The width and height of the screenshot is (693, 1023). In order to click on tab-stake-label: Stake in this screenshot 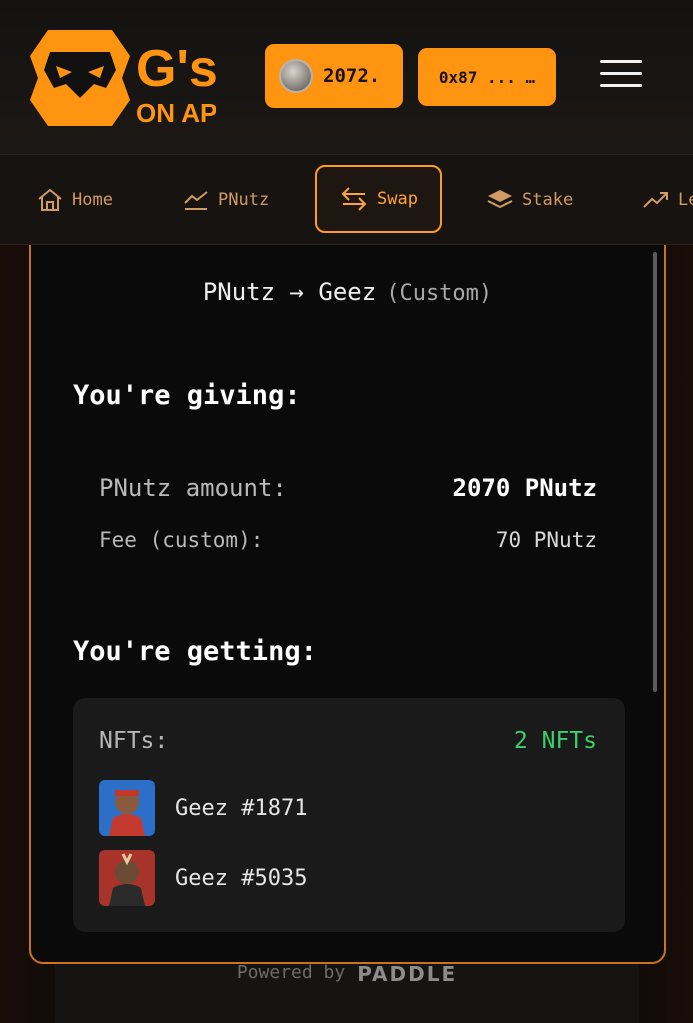, I will do `click(548, 200)`.